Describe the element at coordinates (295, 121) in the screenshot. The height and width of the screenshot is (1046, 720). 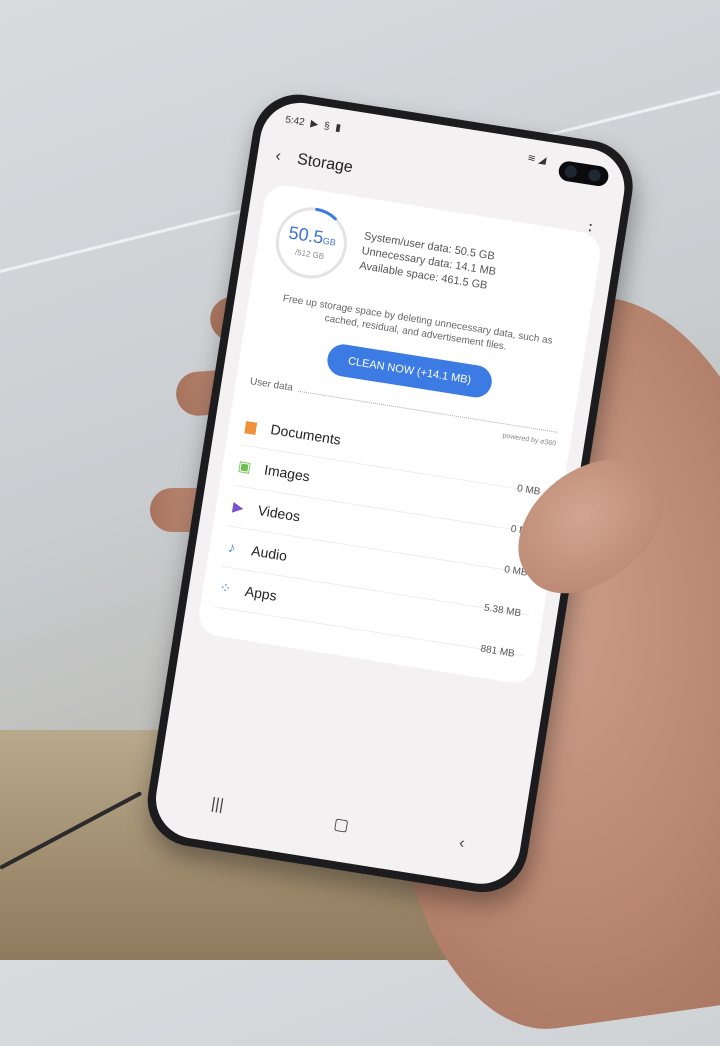
I see `status-time: 5:42` at that location.